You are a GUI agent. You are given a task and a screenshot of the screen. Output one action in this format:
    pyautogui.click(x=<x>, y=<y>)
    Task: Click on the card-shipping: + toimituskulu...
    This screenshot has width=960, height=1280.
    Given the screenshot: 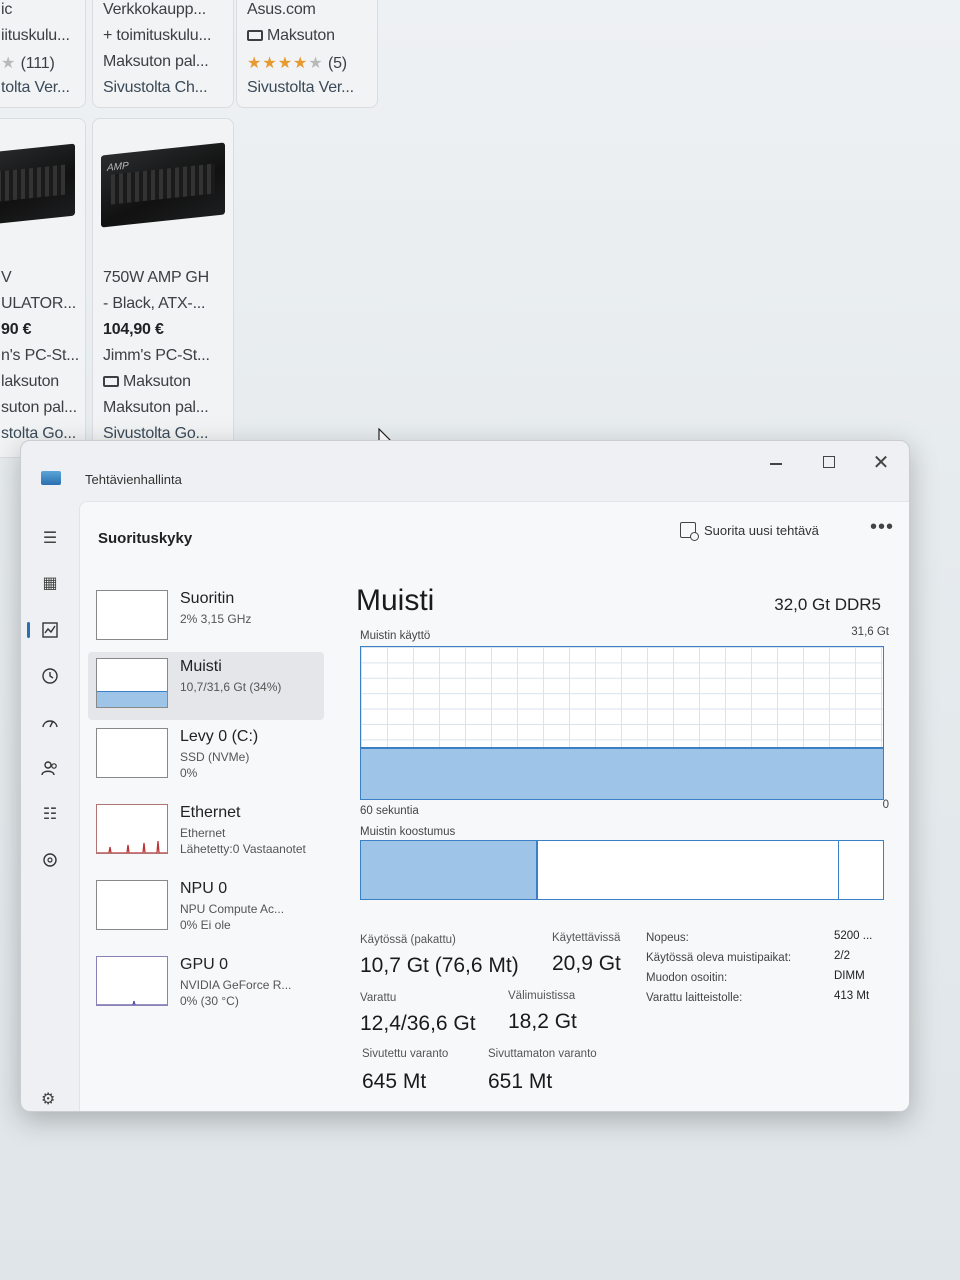 What is the action you would take?
    pyautogui.click(x=157, y=35)
    